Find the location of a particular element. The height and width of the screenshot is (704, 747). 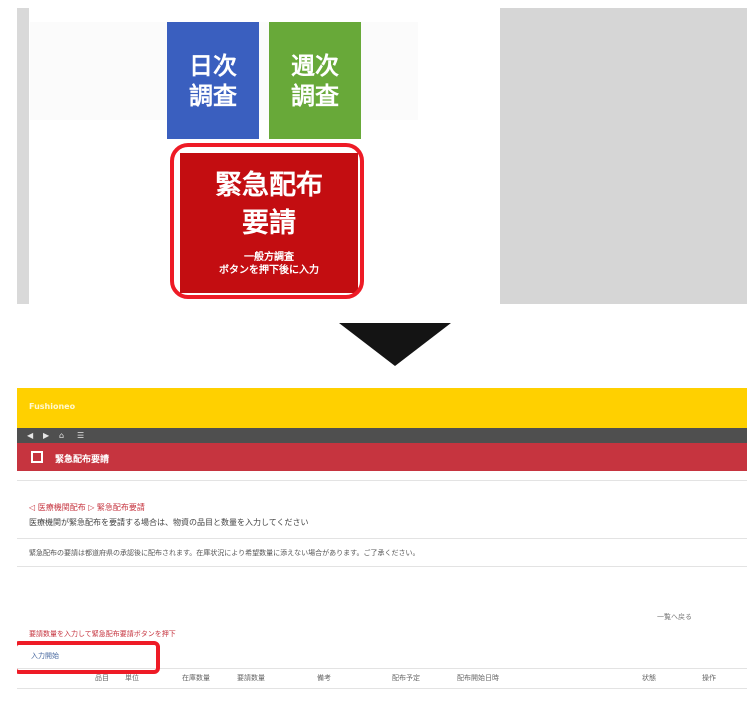

column-header-unit: 単位 is located at coordinates (132, 678).